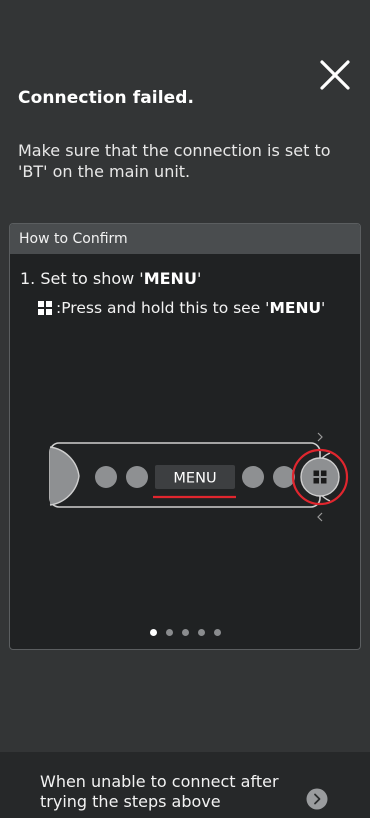 This screenshot has width=370, height=818. I want to click on main-unit-illustration: MENU, so click(199, 477).